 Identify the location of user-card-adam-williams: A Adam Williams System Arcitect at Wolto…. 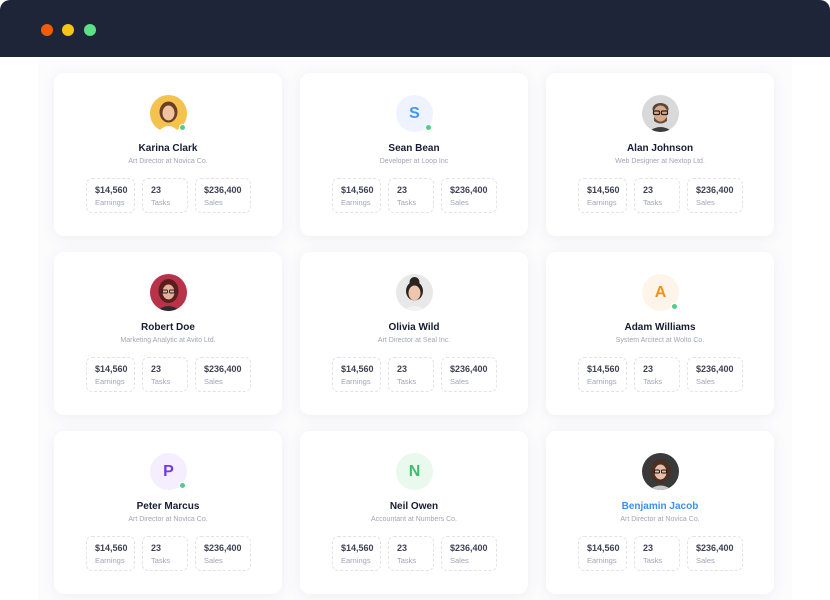
(660, 333).